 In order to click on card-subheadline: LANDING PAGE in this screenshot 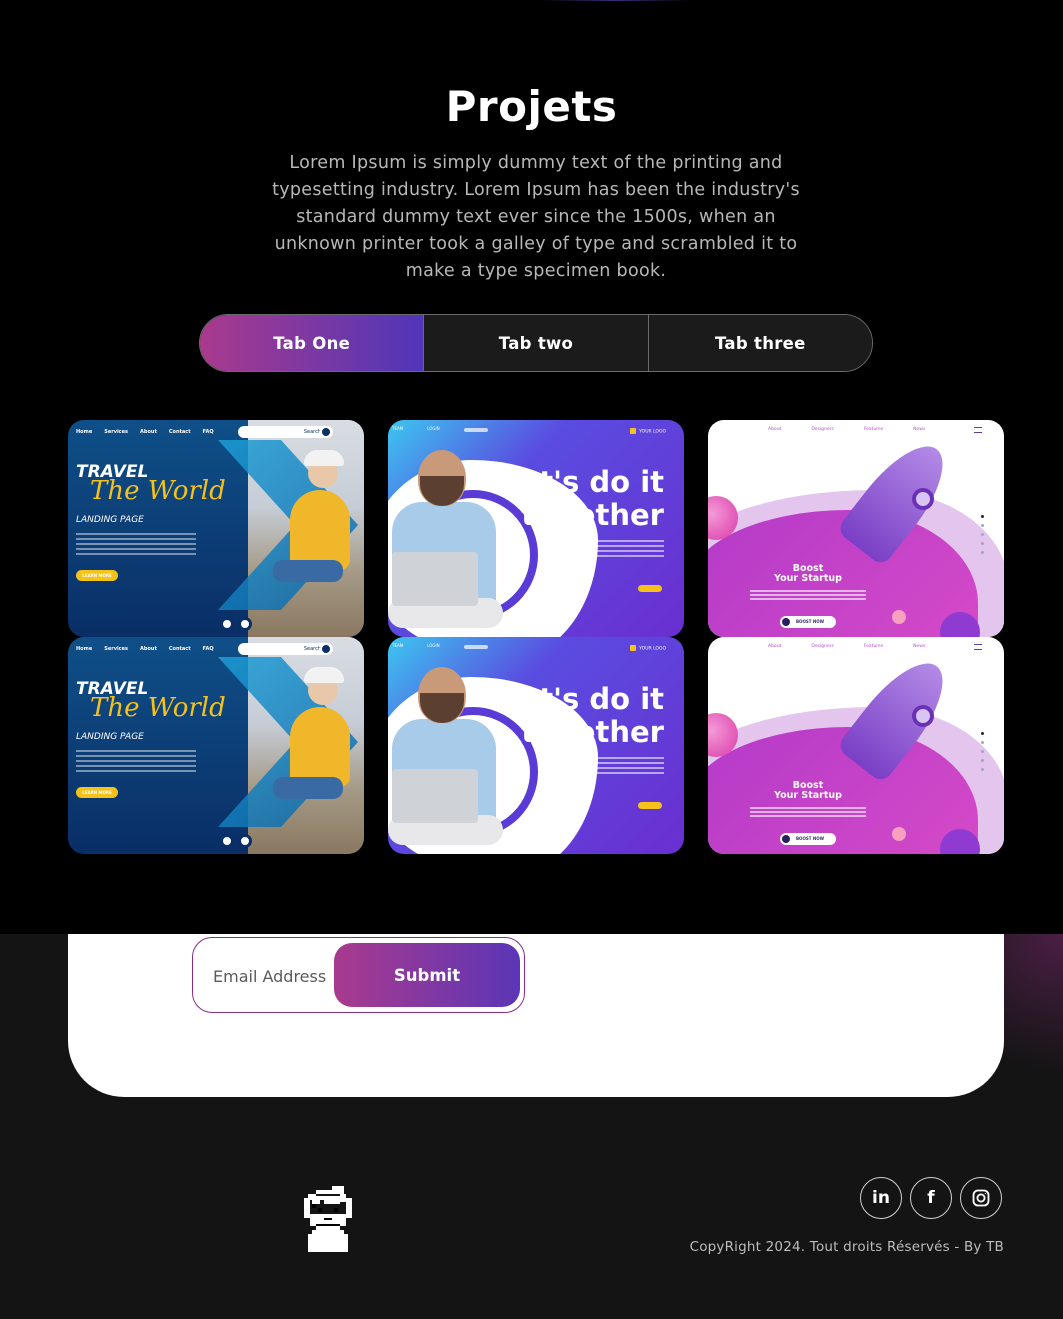, I will do `click(110, 737)`.